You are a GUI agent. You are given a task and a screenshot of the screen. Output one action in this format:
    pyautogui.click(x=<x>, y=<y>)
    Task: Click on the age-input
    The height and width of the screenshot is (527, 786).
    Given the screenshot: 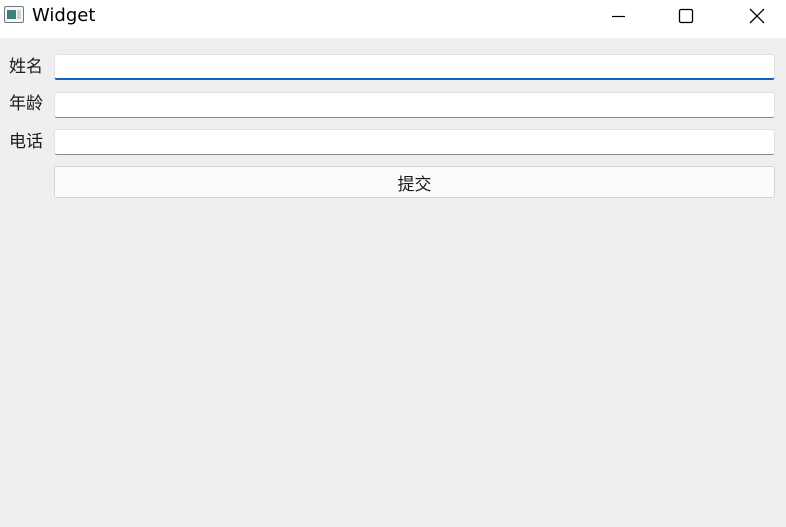 What is the action you would take?
    pyautogui.click(x=414, y=105)
    